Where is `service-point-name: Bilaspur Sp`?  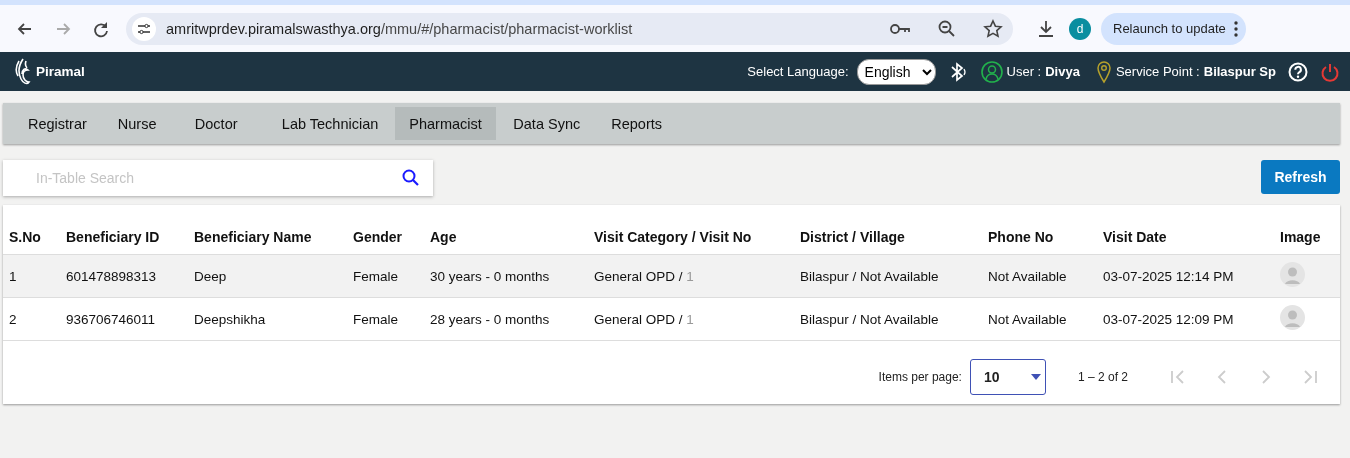
service-point-name: Bilaspur Sp is located at coordinates (1239, 71).